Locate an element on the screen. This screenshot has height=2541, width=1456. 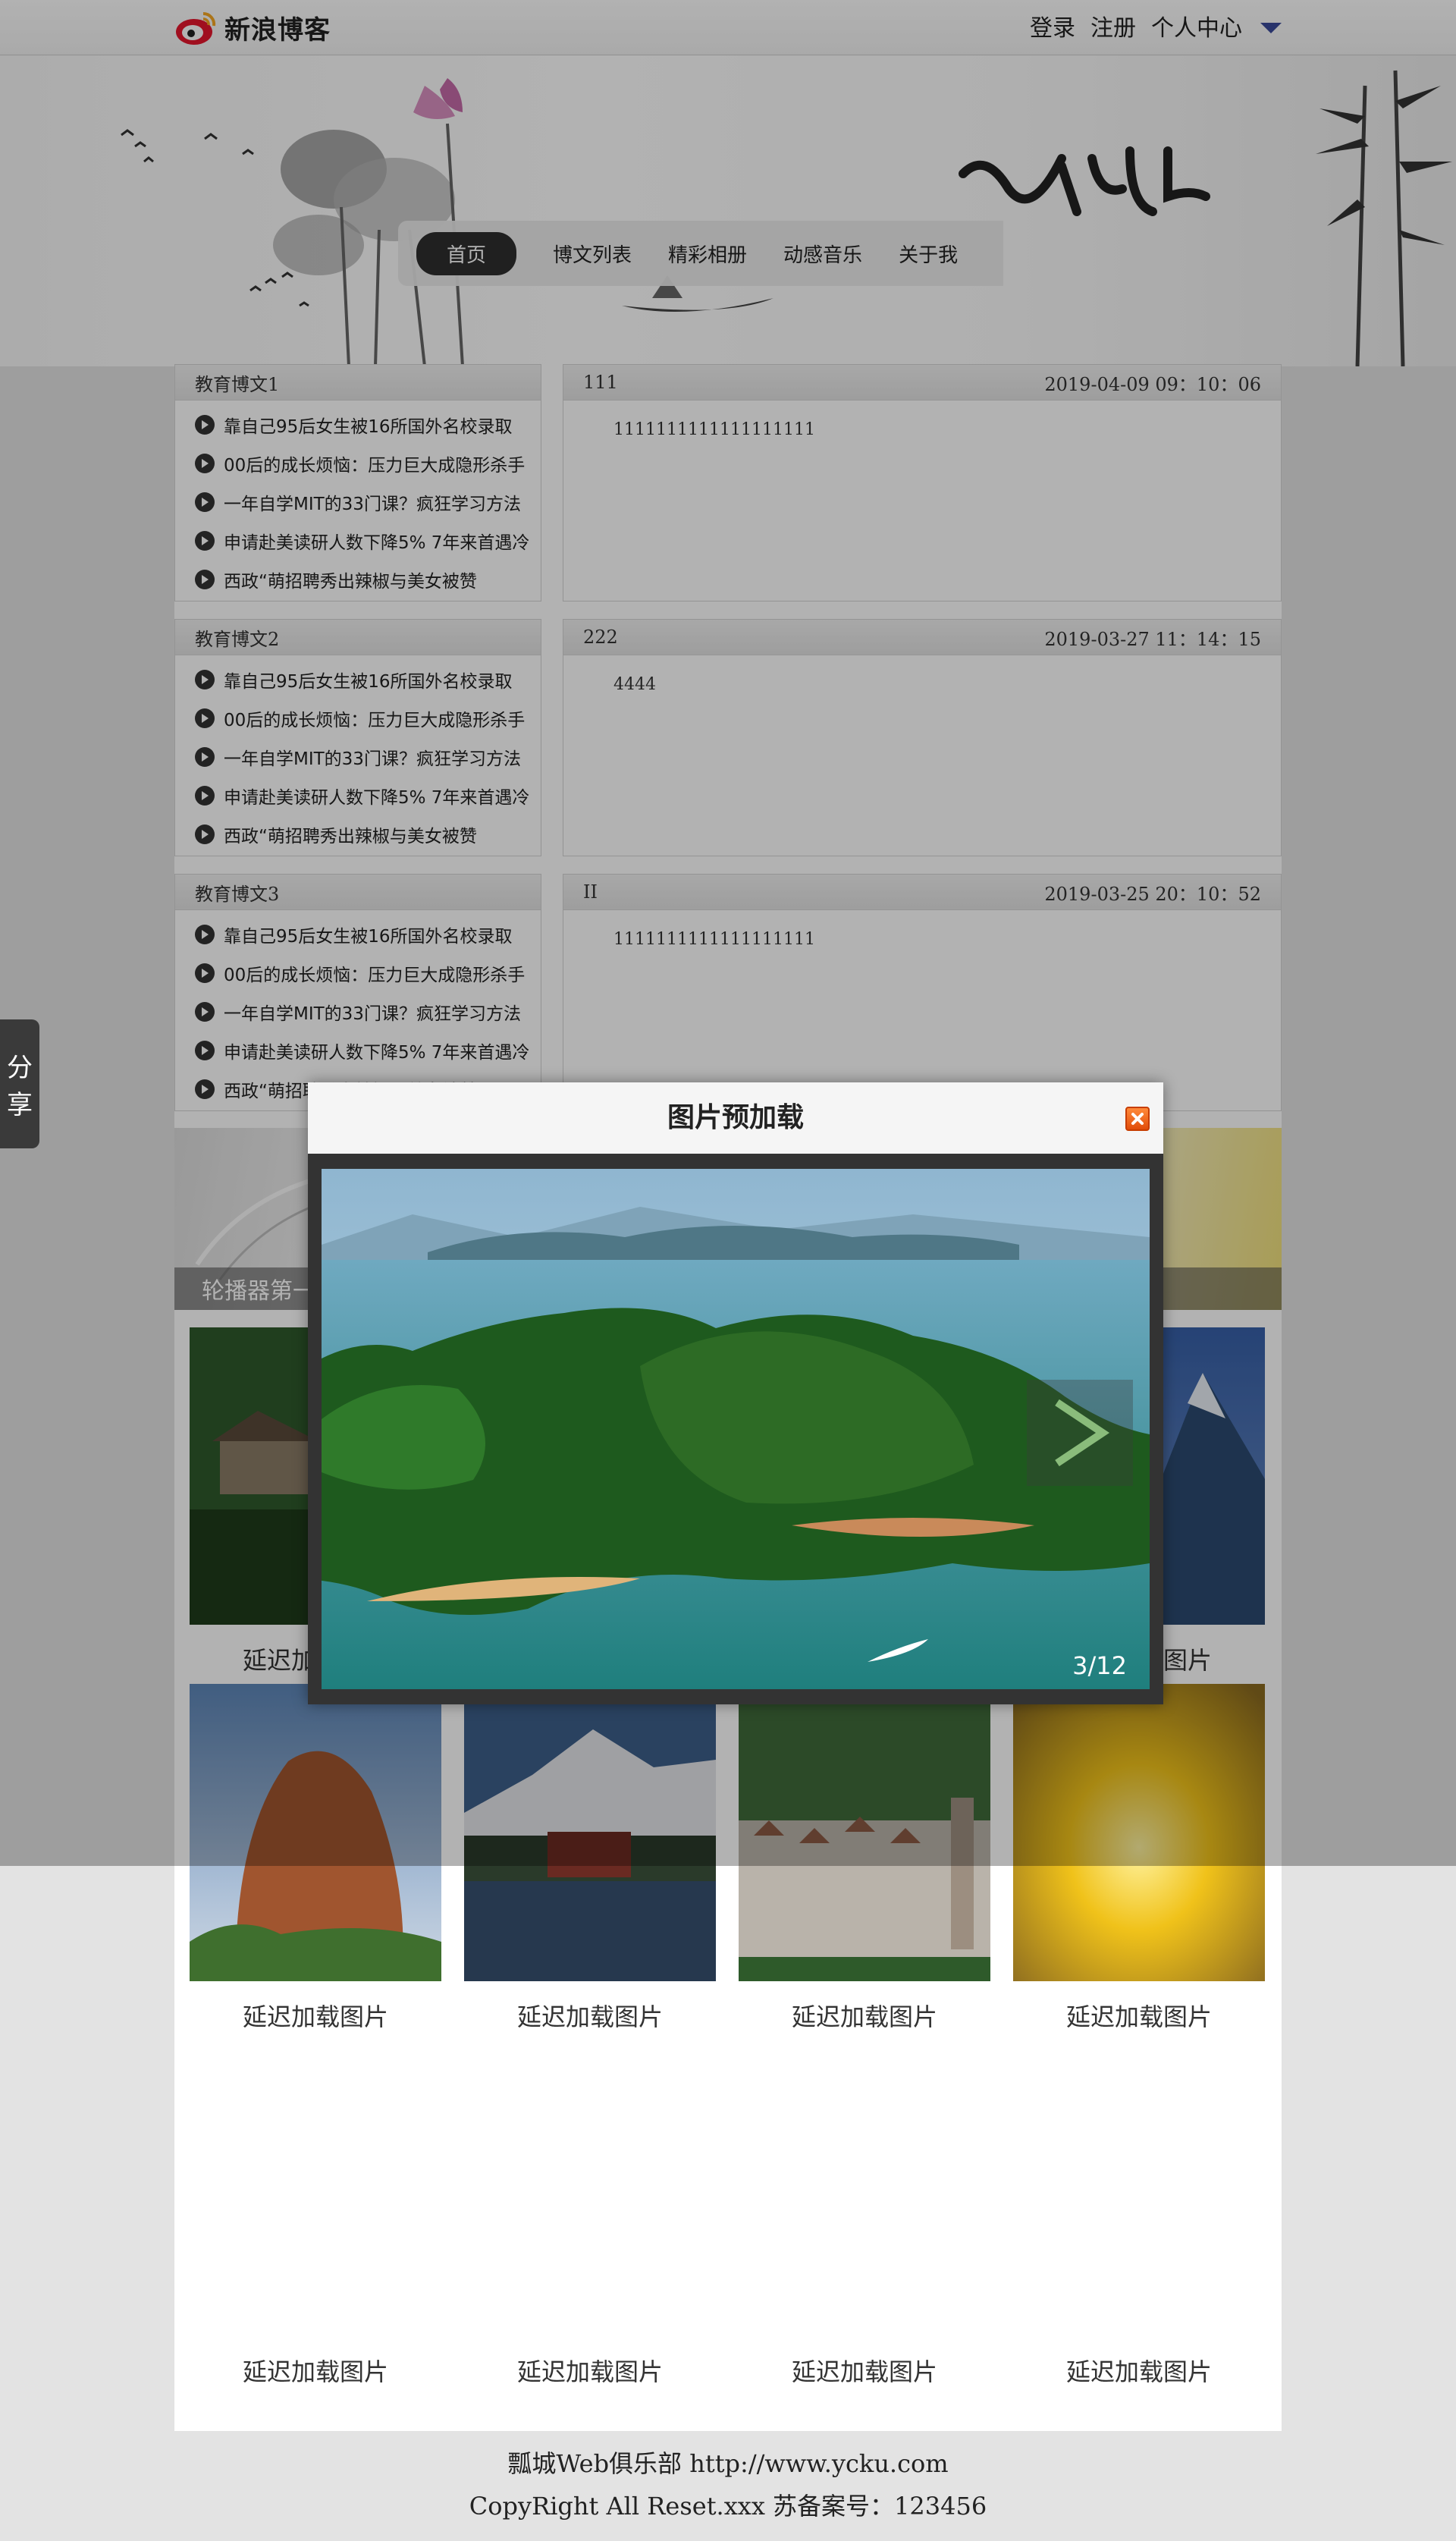
lake-islands-photo is located at coordinates (736, 1429).